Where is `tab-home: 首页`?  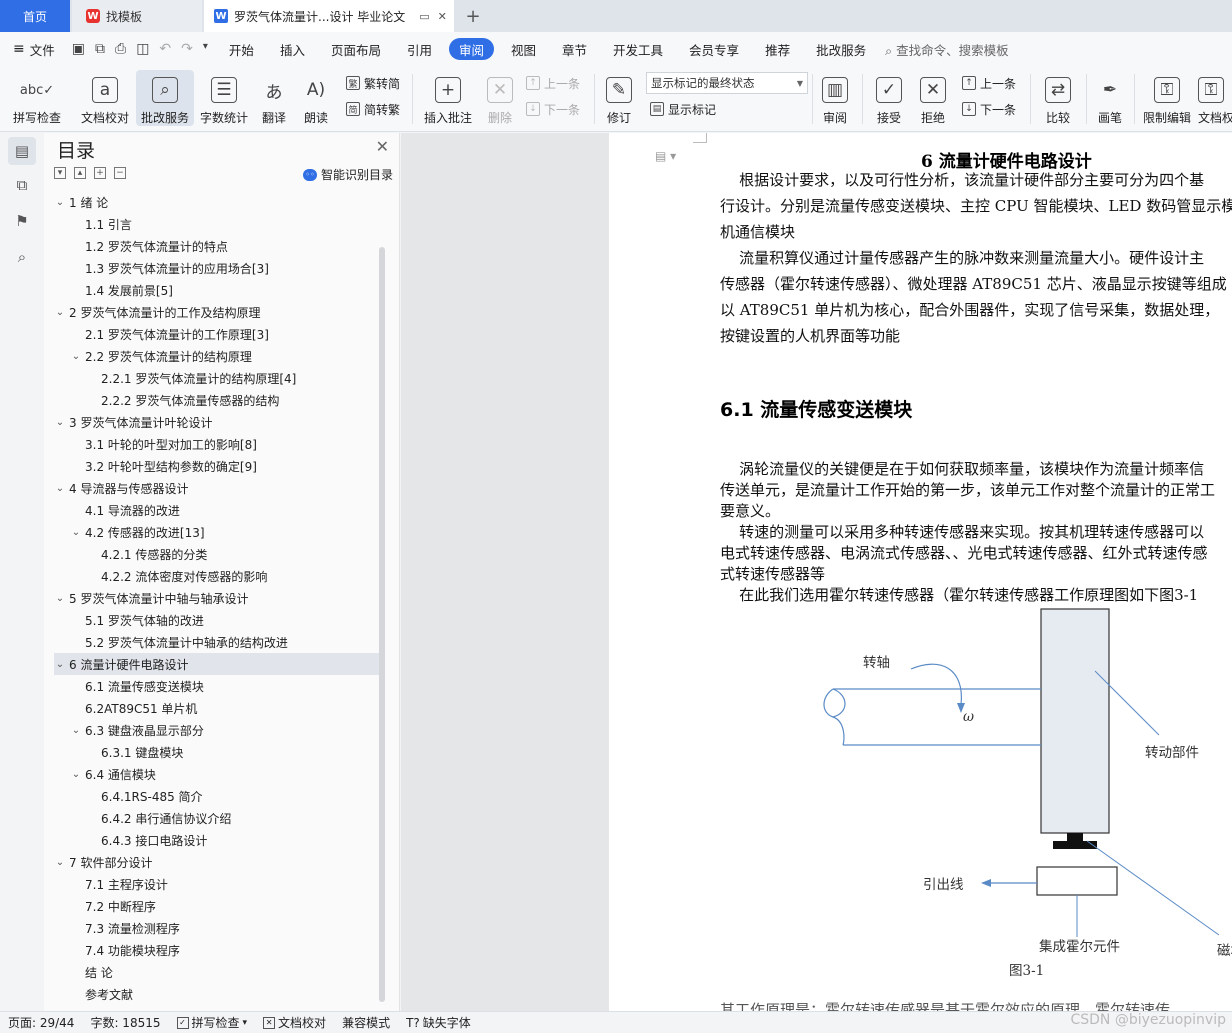 tab-home: 首页 is located at coordinates (35, 16).